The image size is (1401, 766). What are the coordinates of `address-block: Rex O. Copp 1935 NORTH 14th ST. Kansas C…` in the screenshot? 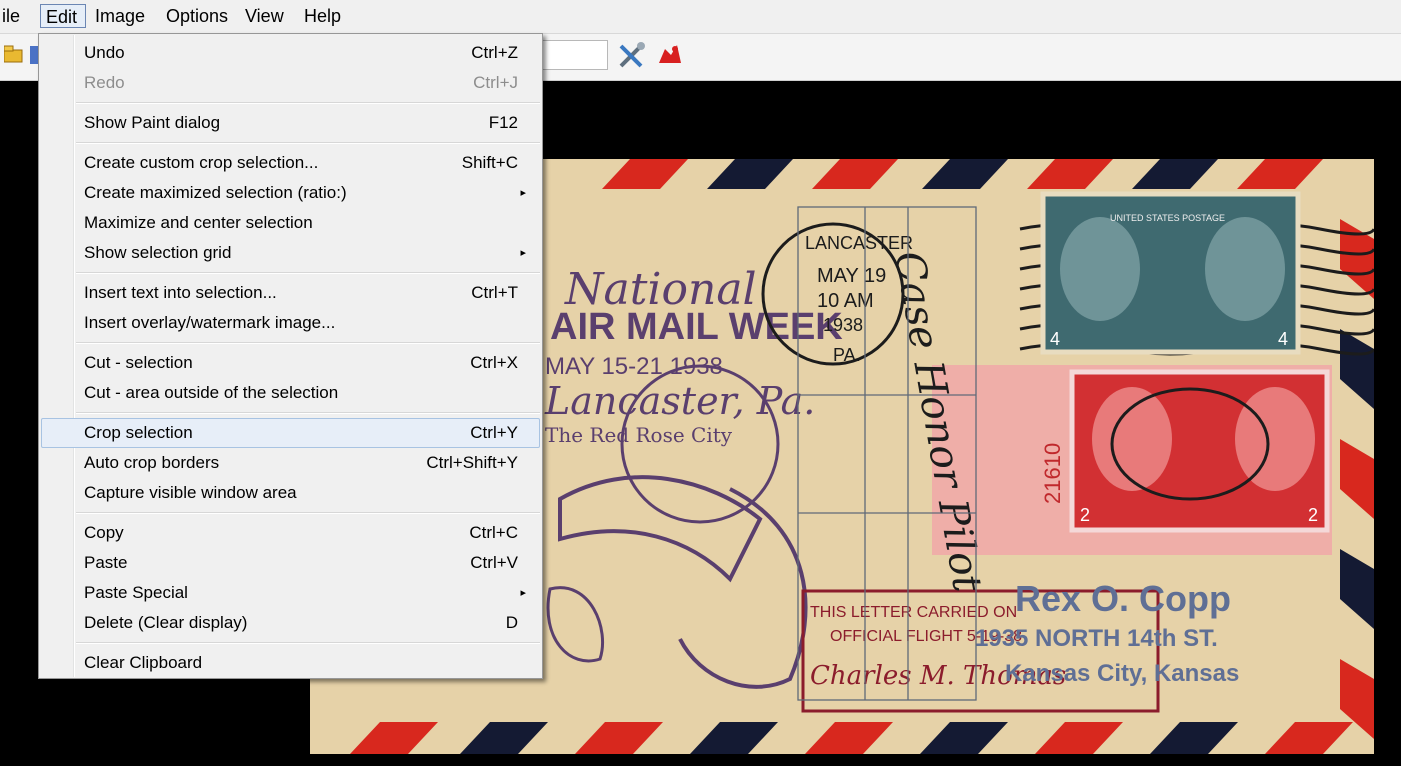 It's located at (1107, 632).